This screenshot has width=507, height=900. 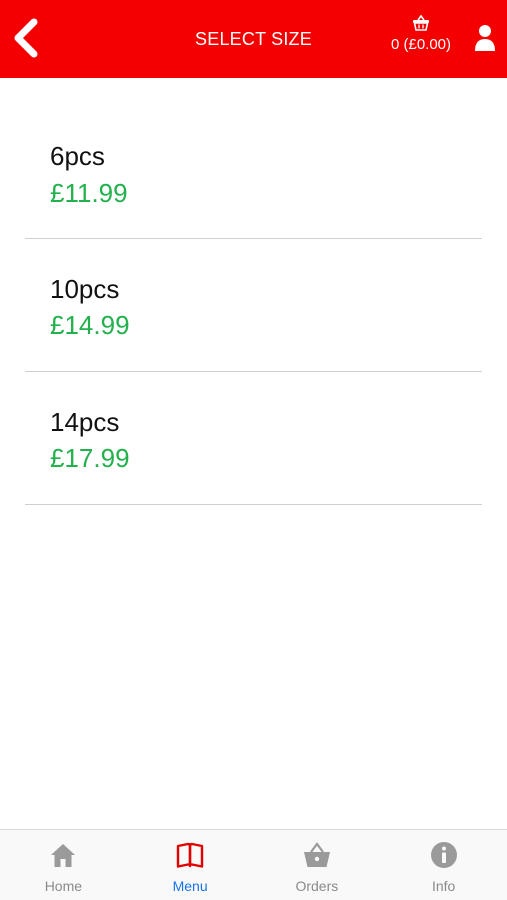 I want to click on size-price: £17.99, so click(x=90, y=458).